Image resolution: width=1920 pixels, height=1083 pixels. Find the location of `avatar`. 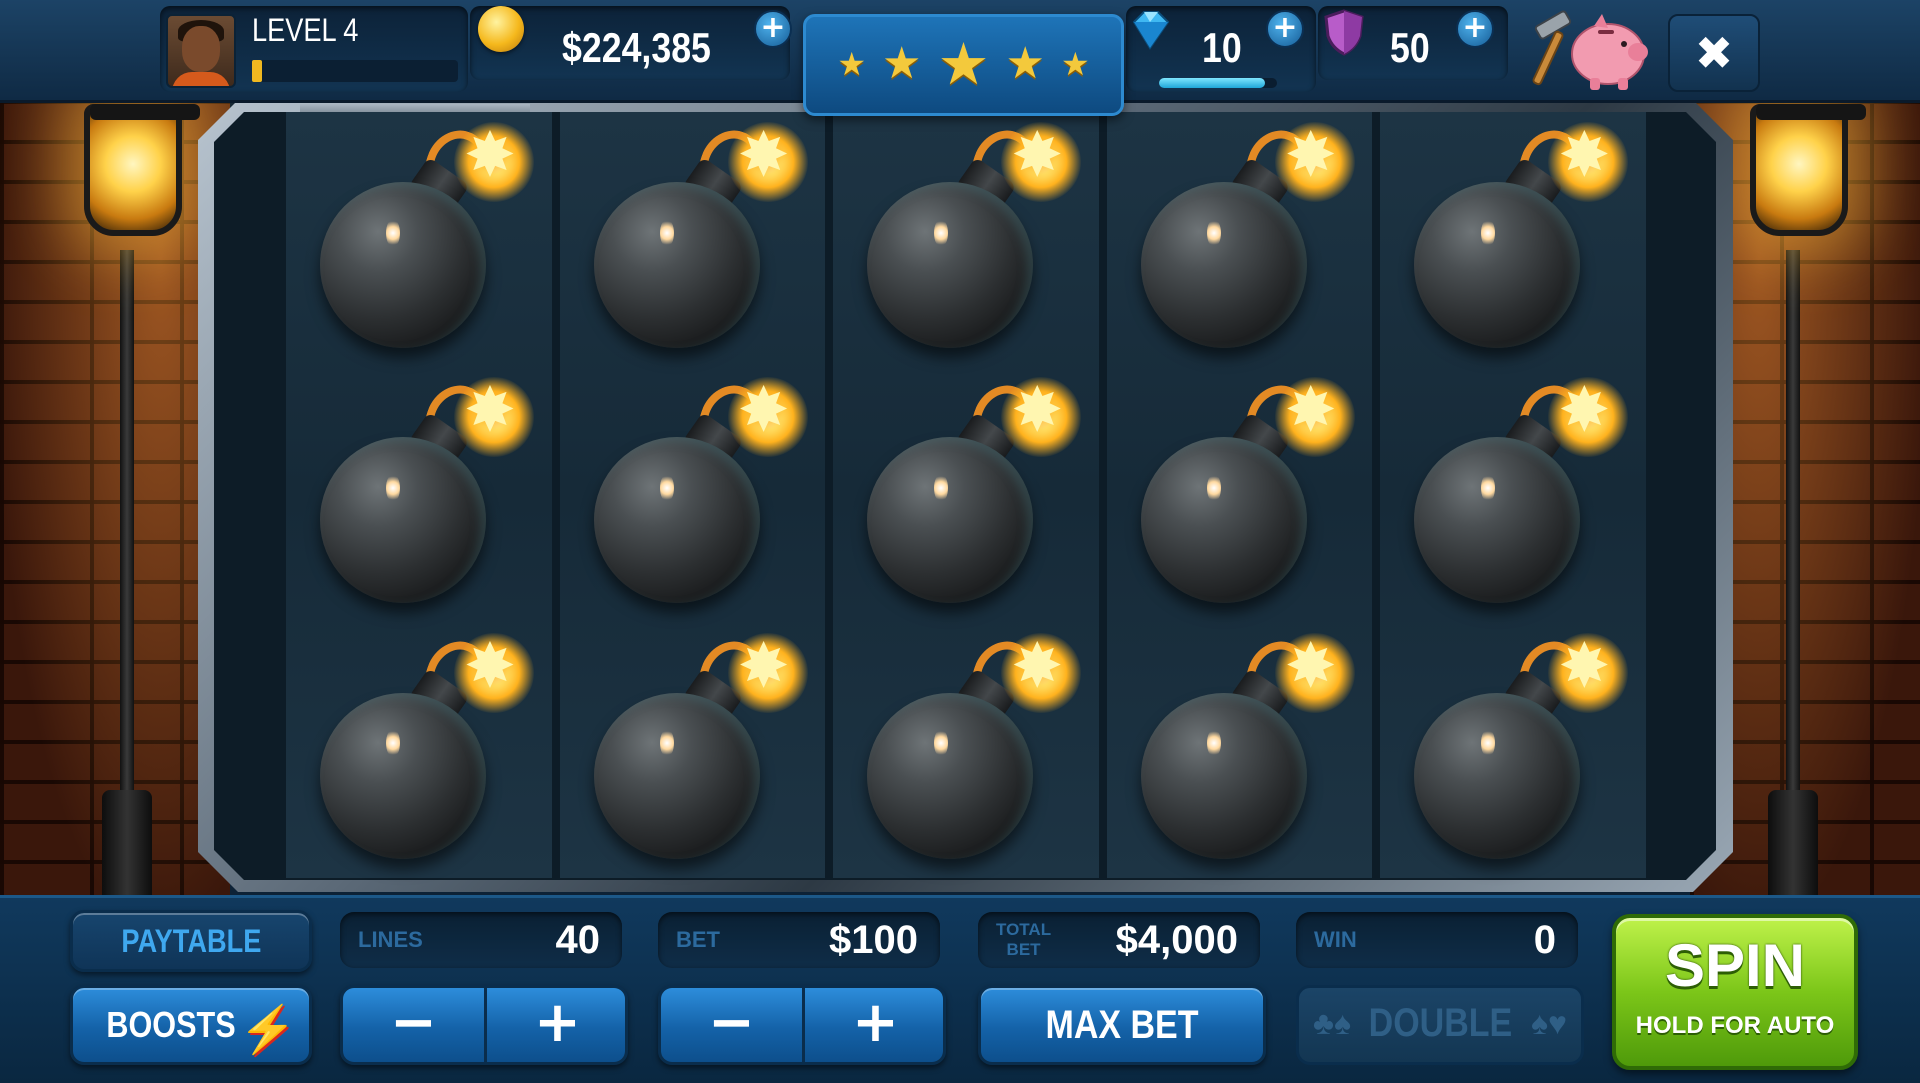

avatar is located at coordinates (201, 51).